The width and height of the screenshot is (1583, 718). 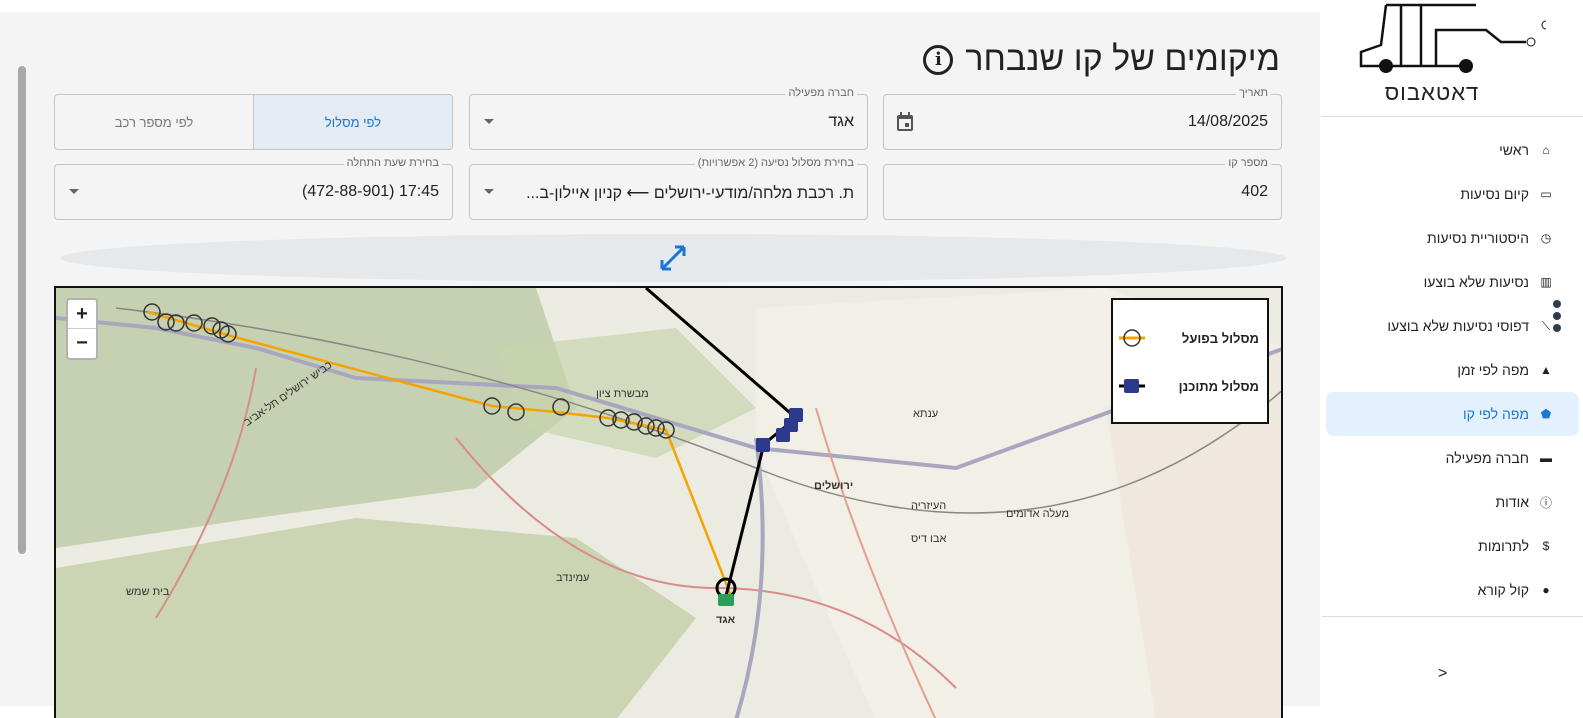 What do you see at coordinates (622, 394) in the screenshot?
I see `map-label: מבשרת ציון` at bounding box center [622, 394].